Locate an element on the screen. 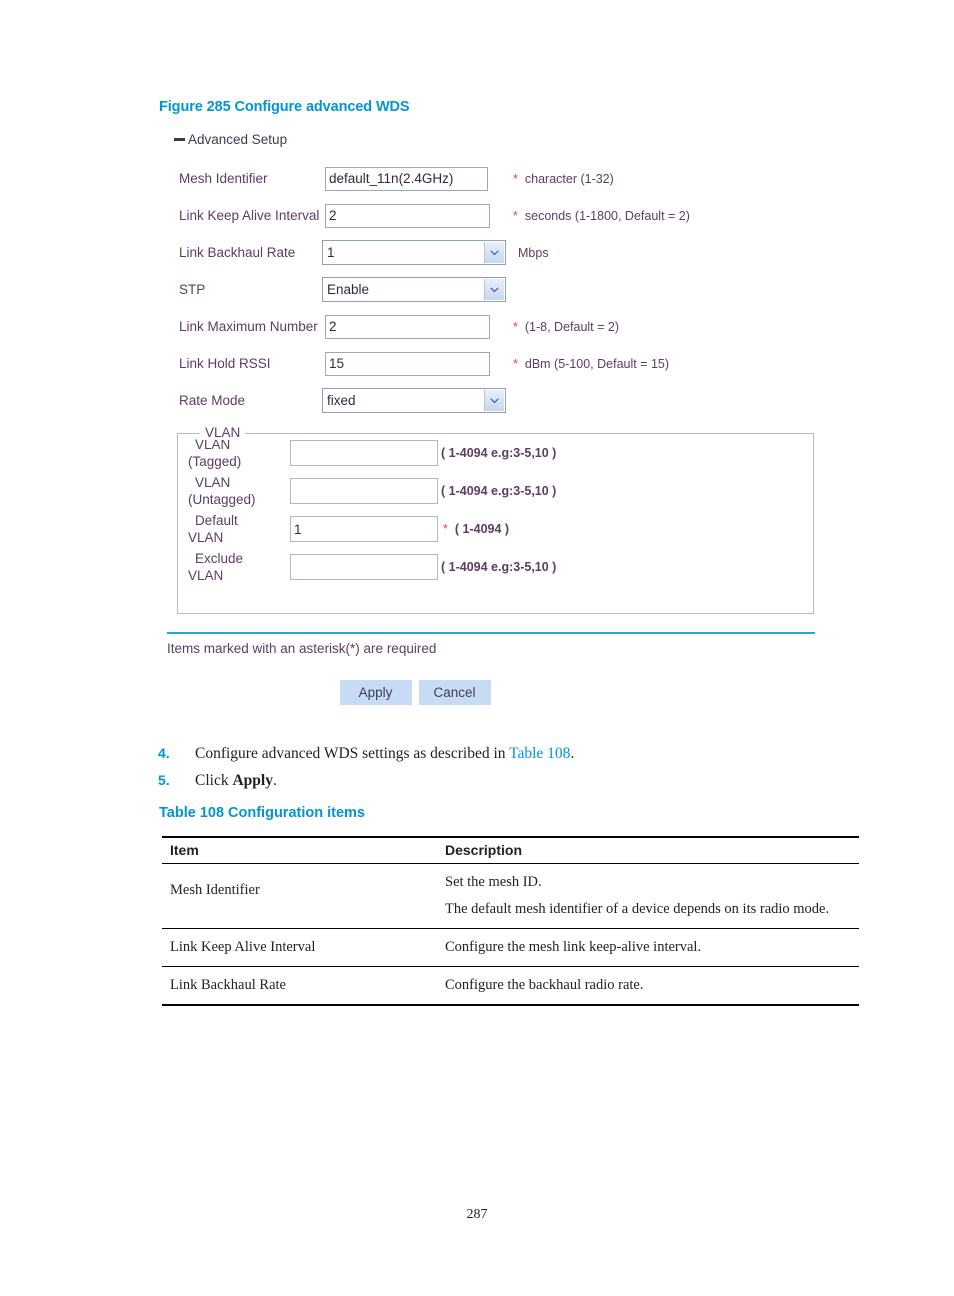 The width and height of the screenshot is (954, 1296). stp-select: Enable is located at coordinates (414, 289).